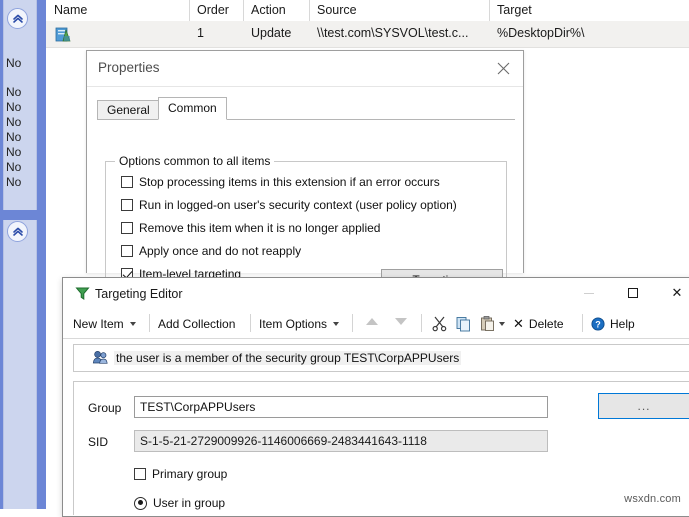 Image resolution: width=689 pixels, height=517 pixels. What do you see at coordinates (140, 474) in the screenshot?
I see `checkbox-primary-group` at bounding box center [140, 474].